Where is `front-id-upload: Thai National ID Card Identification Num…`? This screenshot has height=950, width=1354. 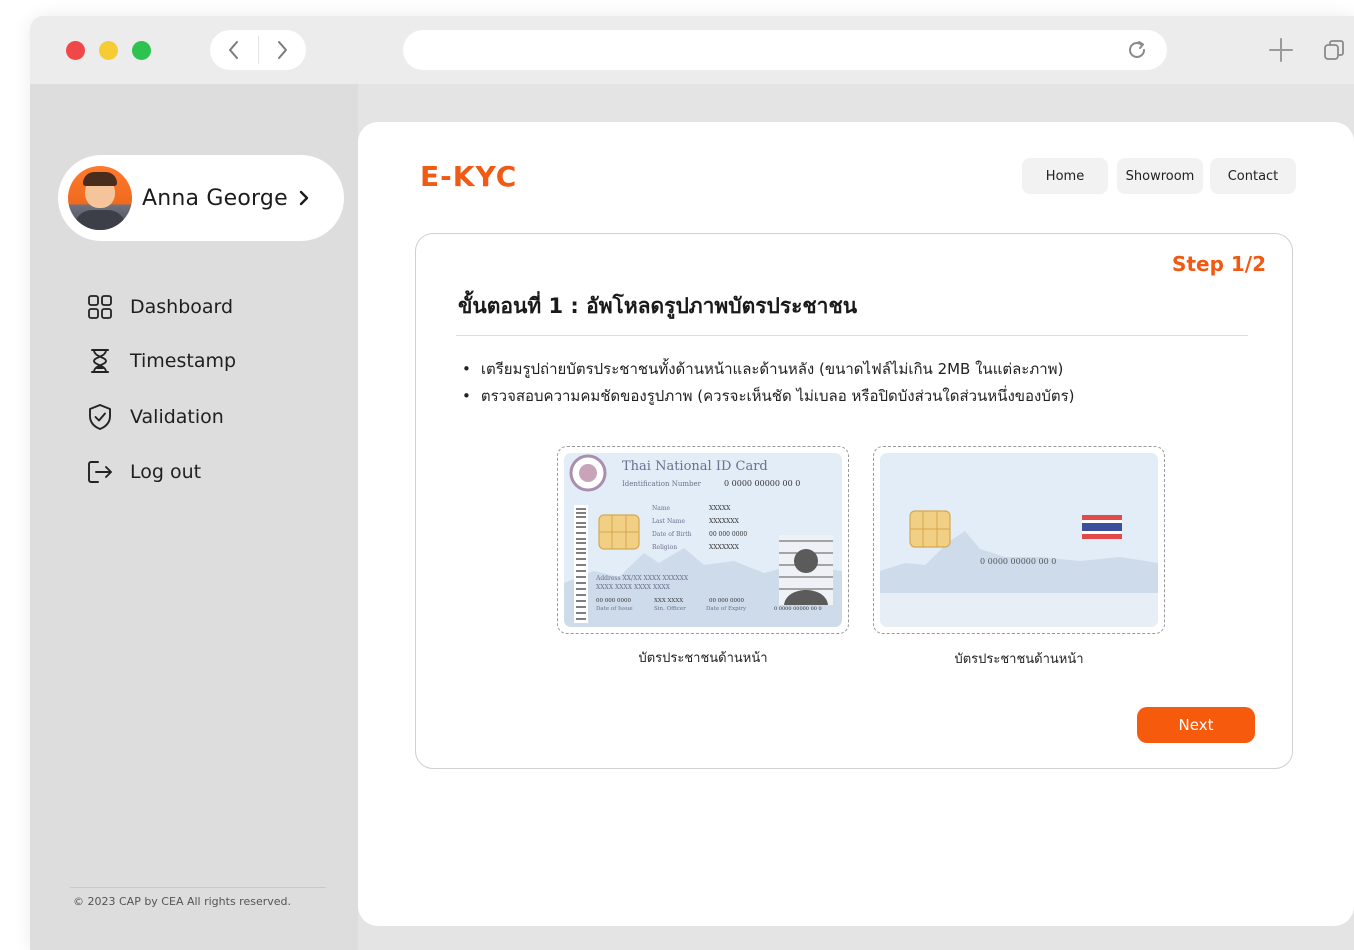 front-id-upload: Thai National ID Card Identification Num… is located at coordinates (703, 540).